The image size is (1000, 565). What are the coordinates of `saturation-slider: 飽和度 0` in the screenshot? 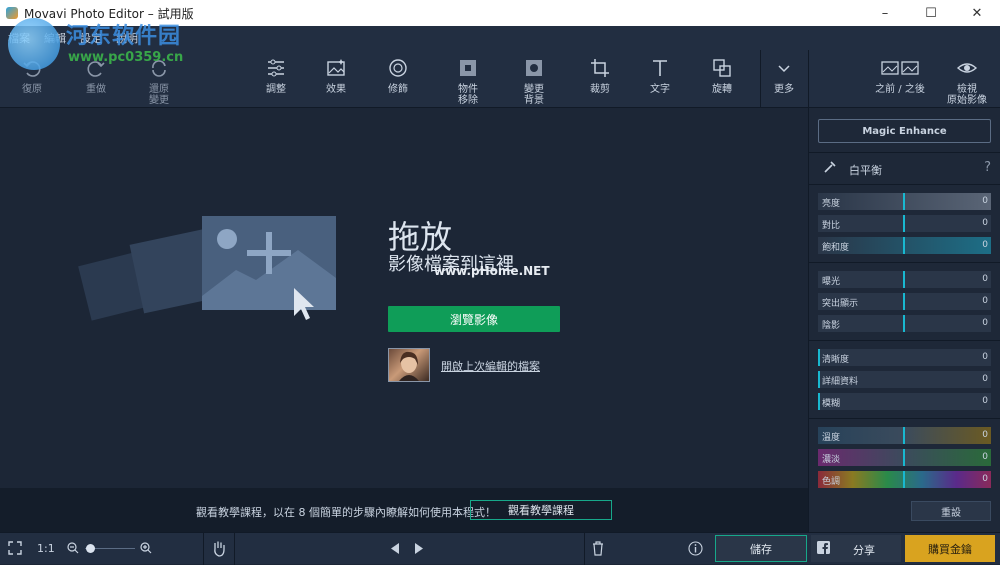 It's located at (904, 245).